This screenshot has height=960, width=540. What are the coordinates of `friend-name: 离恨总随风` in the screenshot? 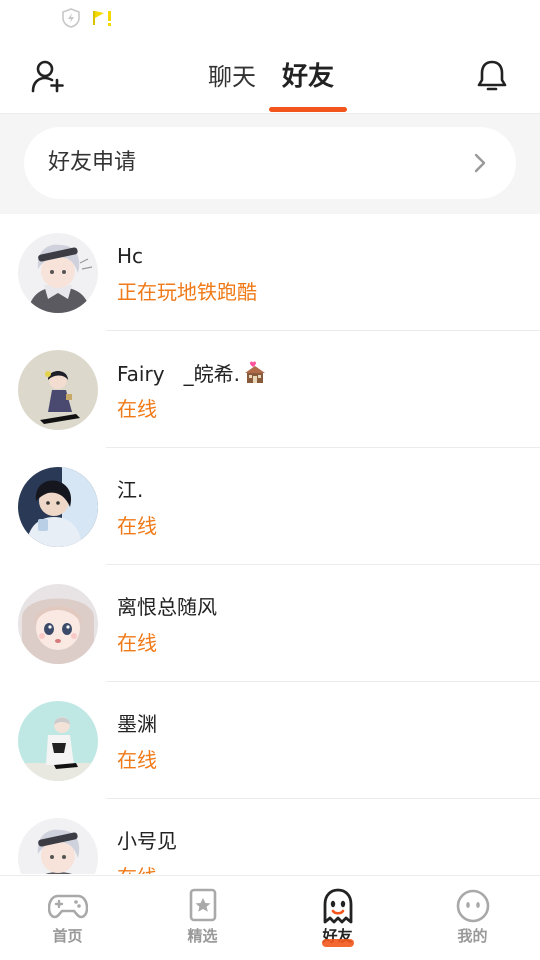 It's located at (167, 607).